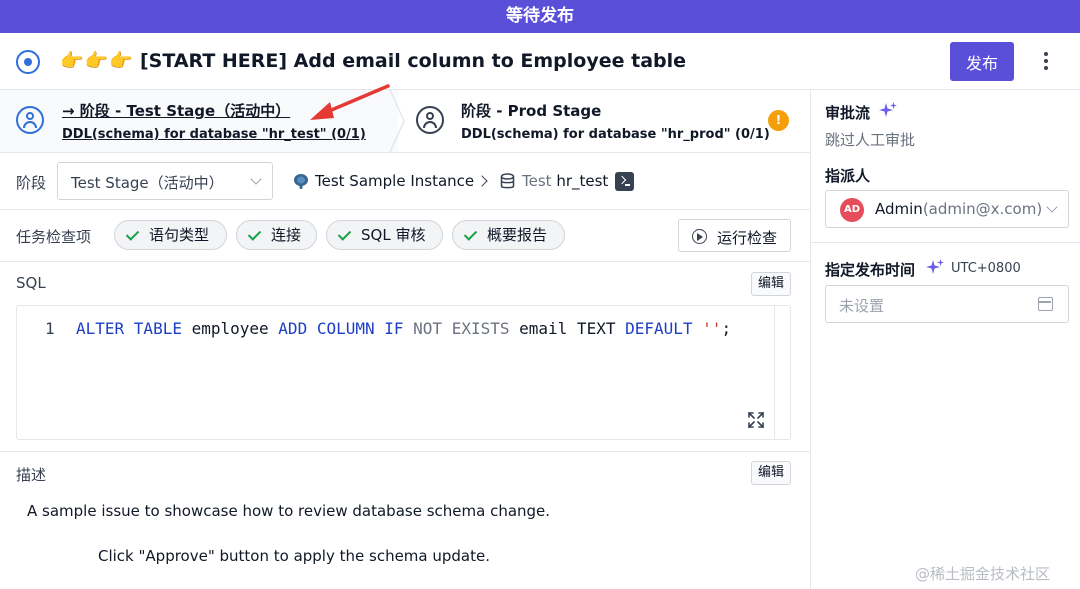 Image resolution: width=1080 pixels, height=589 pixels. I want to click on issue-status-icon, so click(28, 62).